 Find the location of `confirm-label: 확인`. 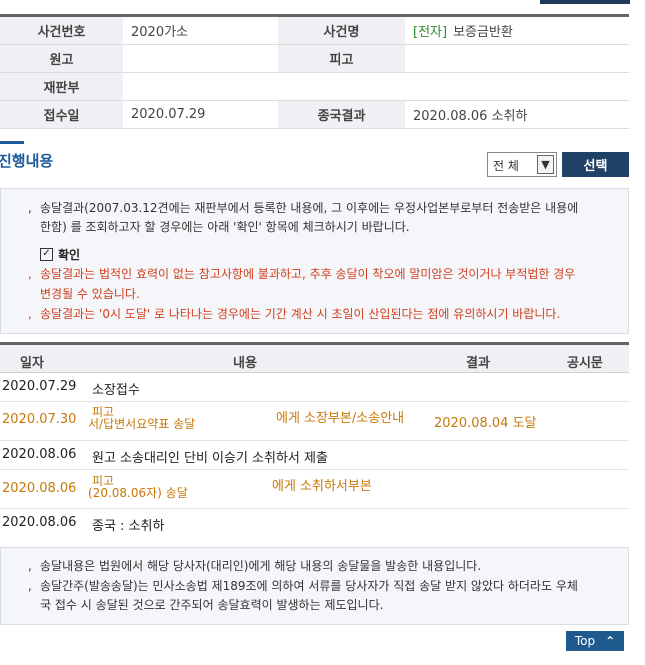

confirm-label: 확인 is located at coordinates (69, 255).